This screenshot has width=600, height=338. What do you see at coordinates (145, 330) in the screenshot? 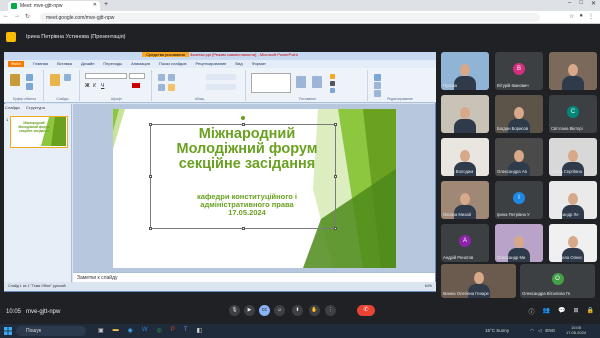
I see `word-icon: W` at bounding box center [145, 330].